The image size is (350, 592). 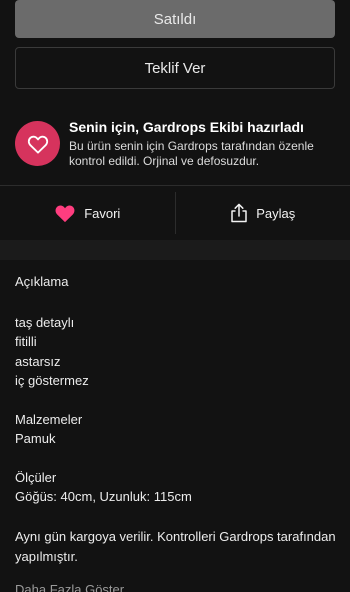 What do you see at coordinates (49, 419) in the screenshot?
I see `material-heading: Malzemeler` at bounding box center [49, 419].